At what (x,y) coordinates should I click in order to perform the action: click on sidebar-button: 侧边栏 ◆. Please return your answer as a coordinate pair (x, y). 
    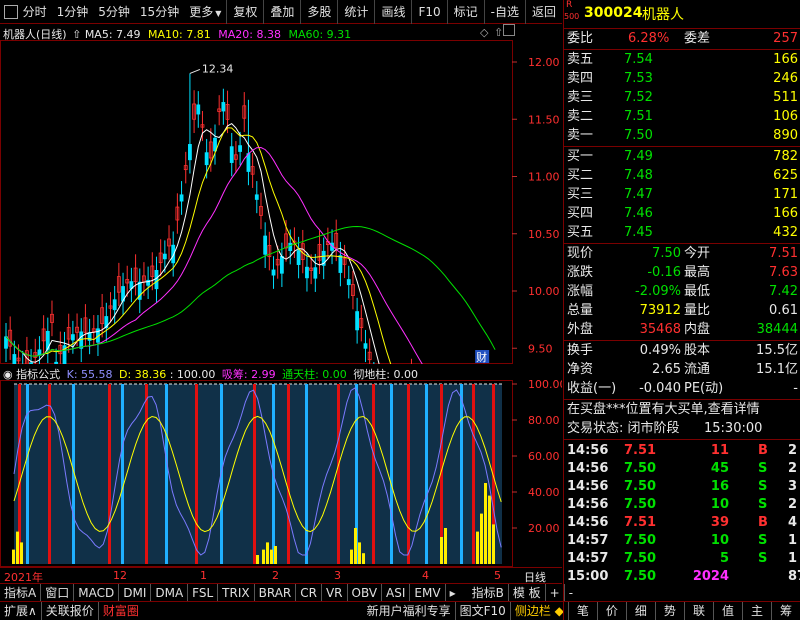
    Looking at the image, I should click on (538, 610).